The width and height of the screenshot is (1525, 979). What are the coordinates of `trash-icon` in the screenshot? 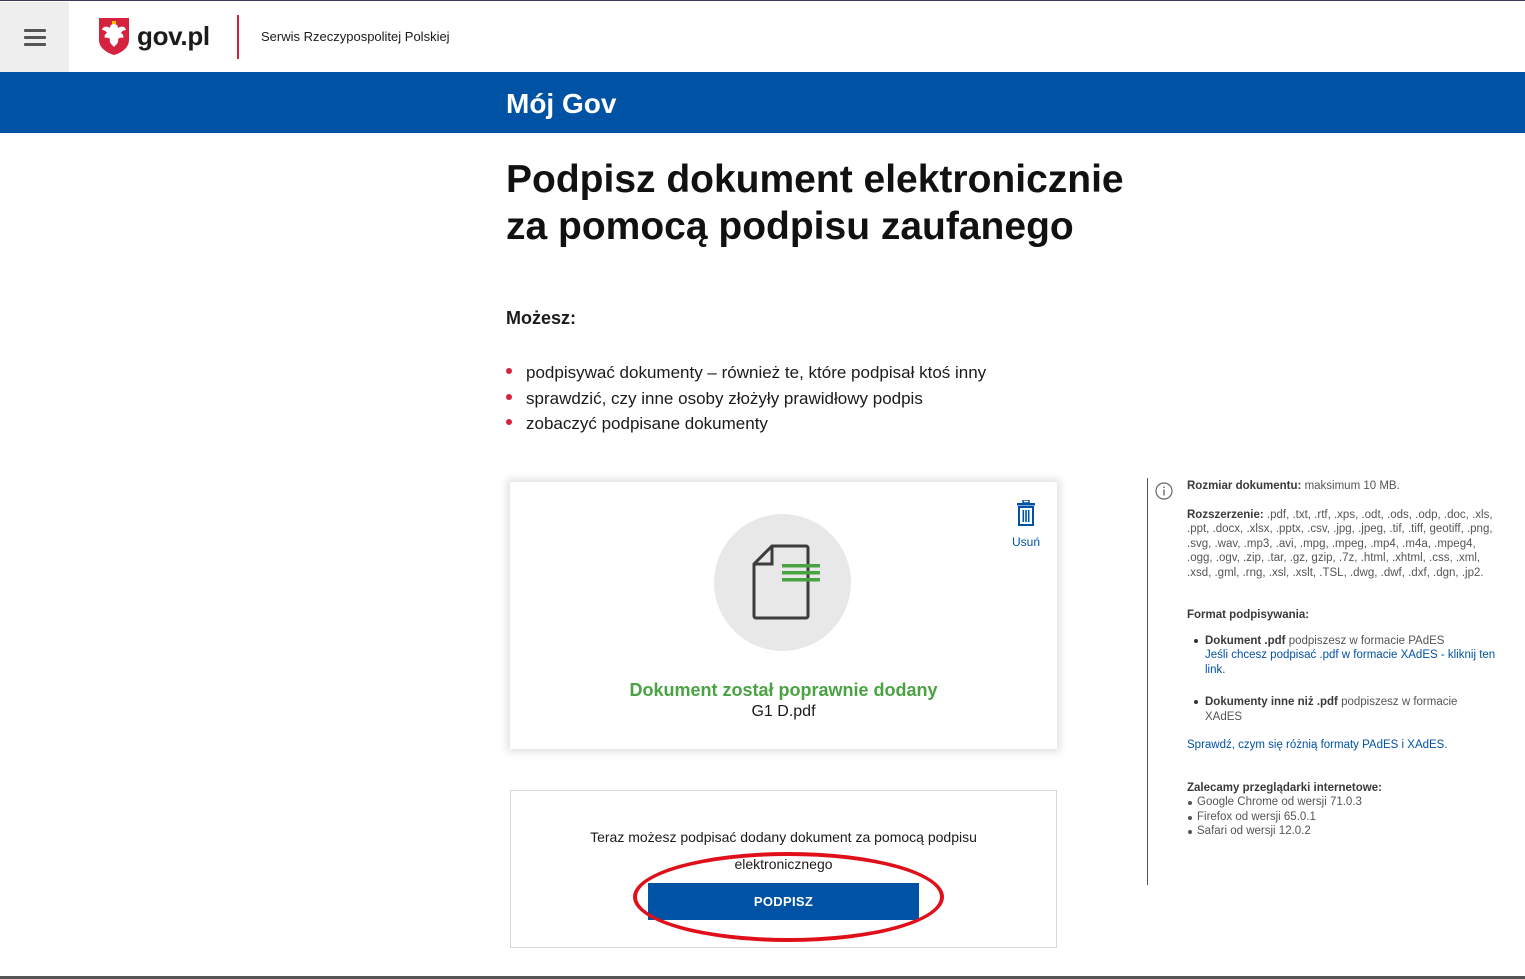 It's located at (1026, 512).